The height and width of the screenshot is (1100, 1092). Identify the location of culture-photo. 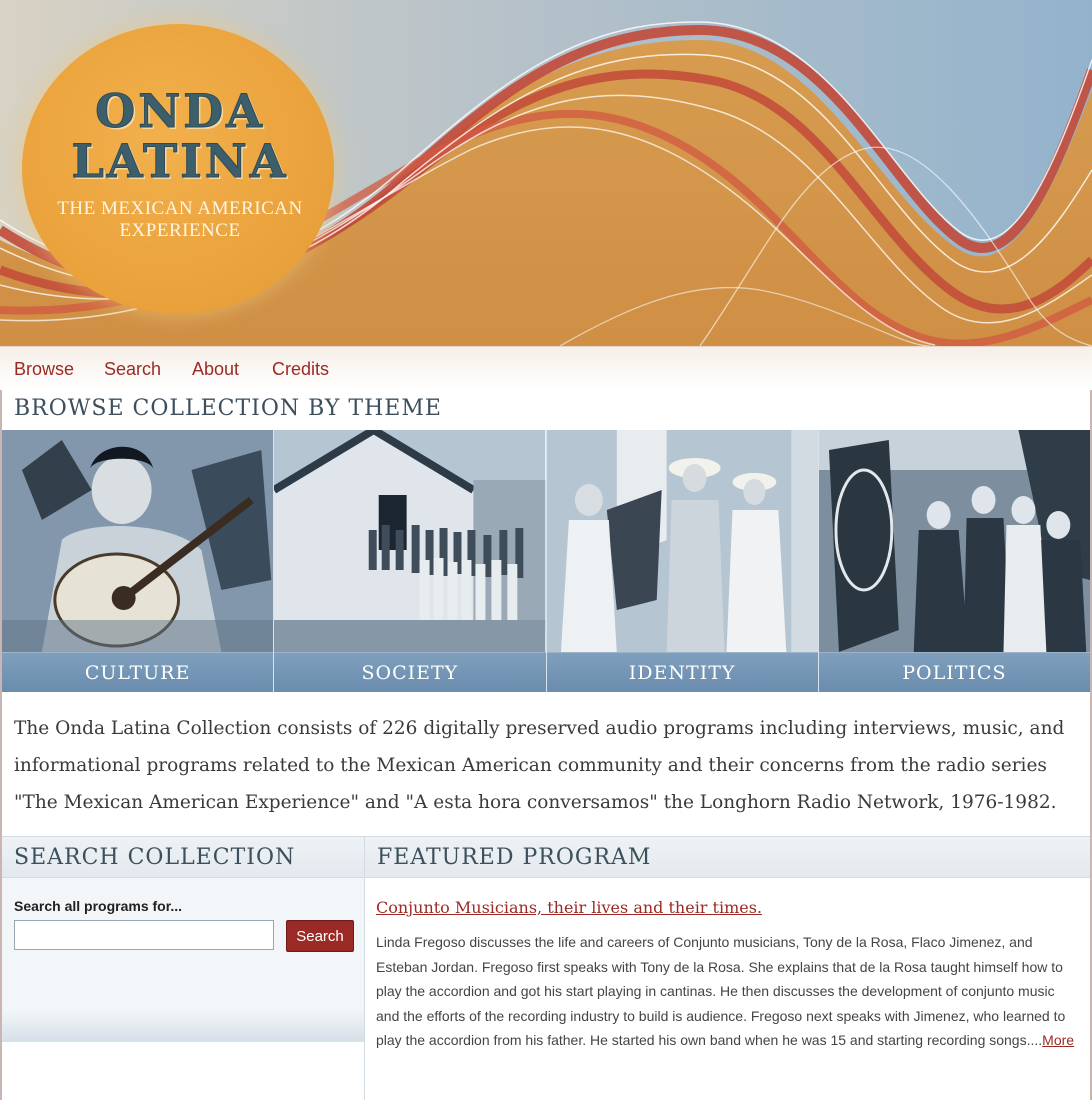
(138, 541).